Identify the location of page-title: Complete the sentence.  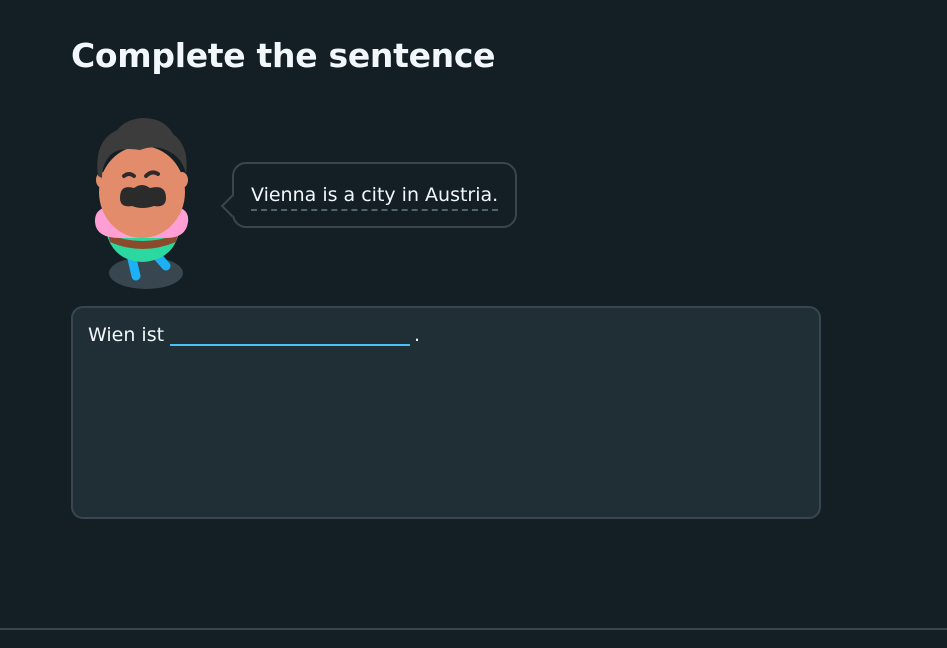
(283, 55).